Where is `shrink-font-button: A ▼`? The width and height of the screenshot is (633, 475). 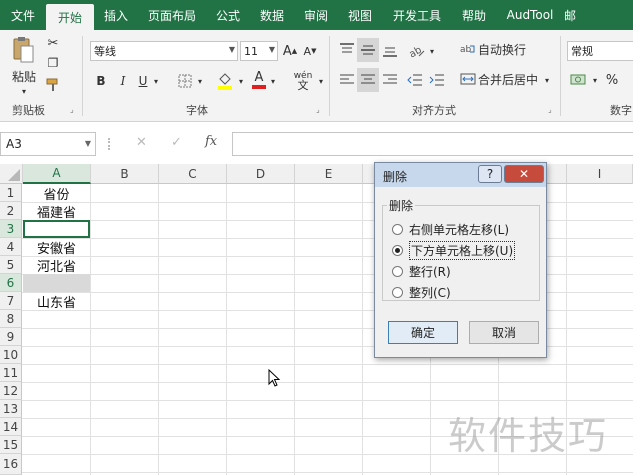 shrink-font-button: A ▼ is located at coordinates (310, 51).